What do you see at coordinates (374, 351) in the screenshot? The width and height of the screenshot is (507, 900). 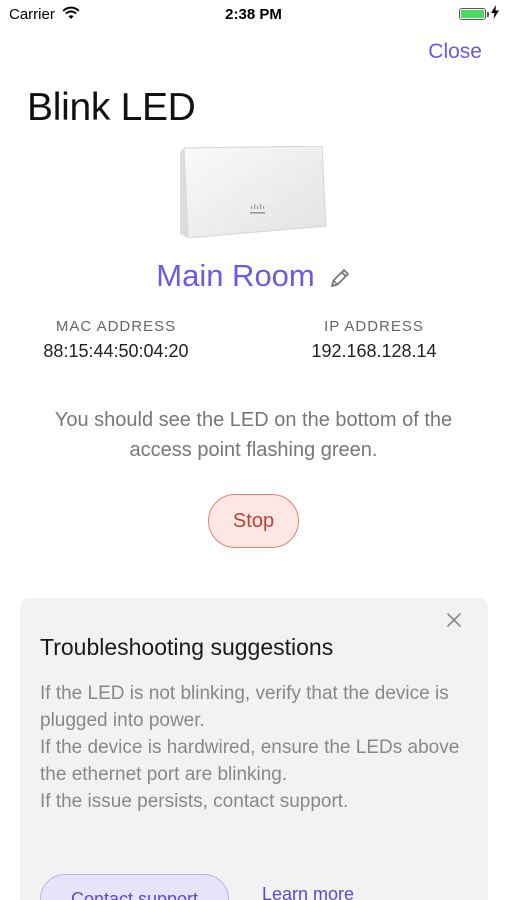 I see `ip-address-value: 192.168.128.14` at bounding box center [374, 351].